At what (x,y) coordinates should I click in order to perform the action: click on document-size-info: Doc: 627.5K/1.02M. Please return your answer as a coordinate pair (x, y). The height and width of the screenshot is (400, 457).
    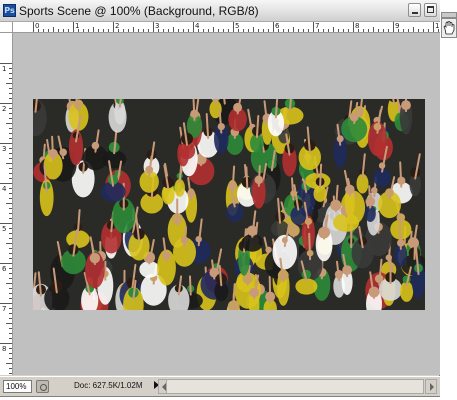
    Looking at the image, I should click on (108, 385).